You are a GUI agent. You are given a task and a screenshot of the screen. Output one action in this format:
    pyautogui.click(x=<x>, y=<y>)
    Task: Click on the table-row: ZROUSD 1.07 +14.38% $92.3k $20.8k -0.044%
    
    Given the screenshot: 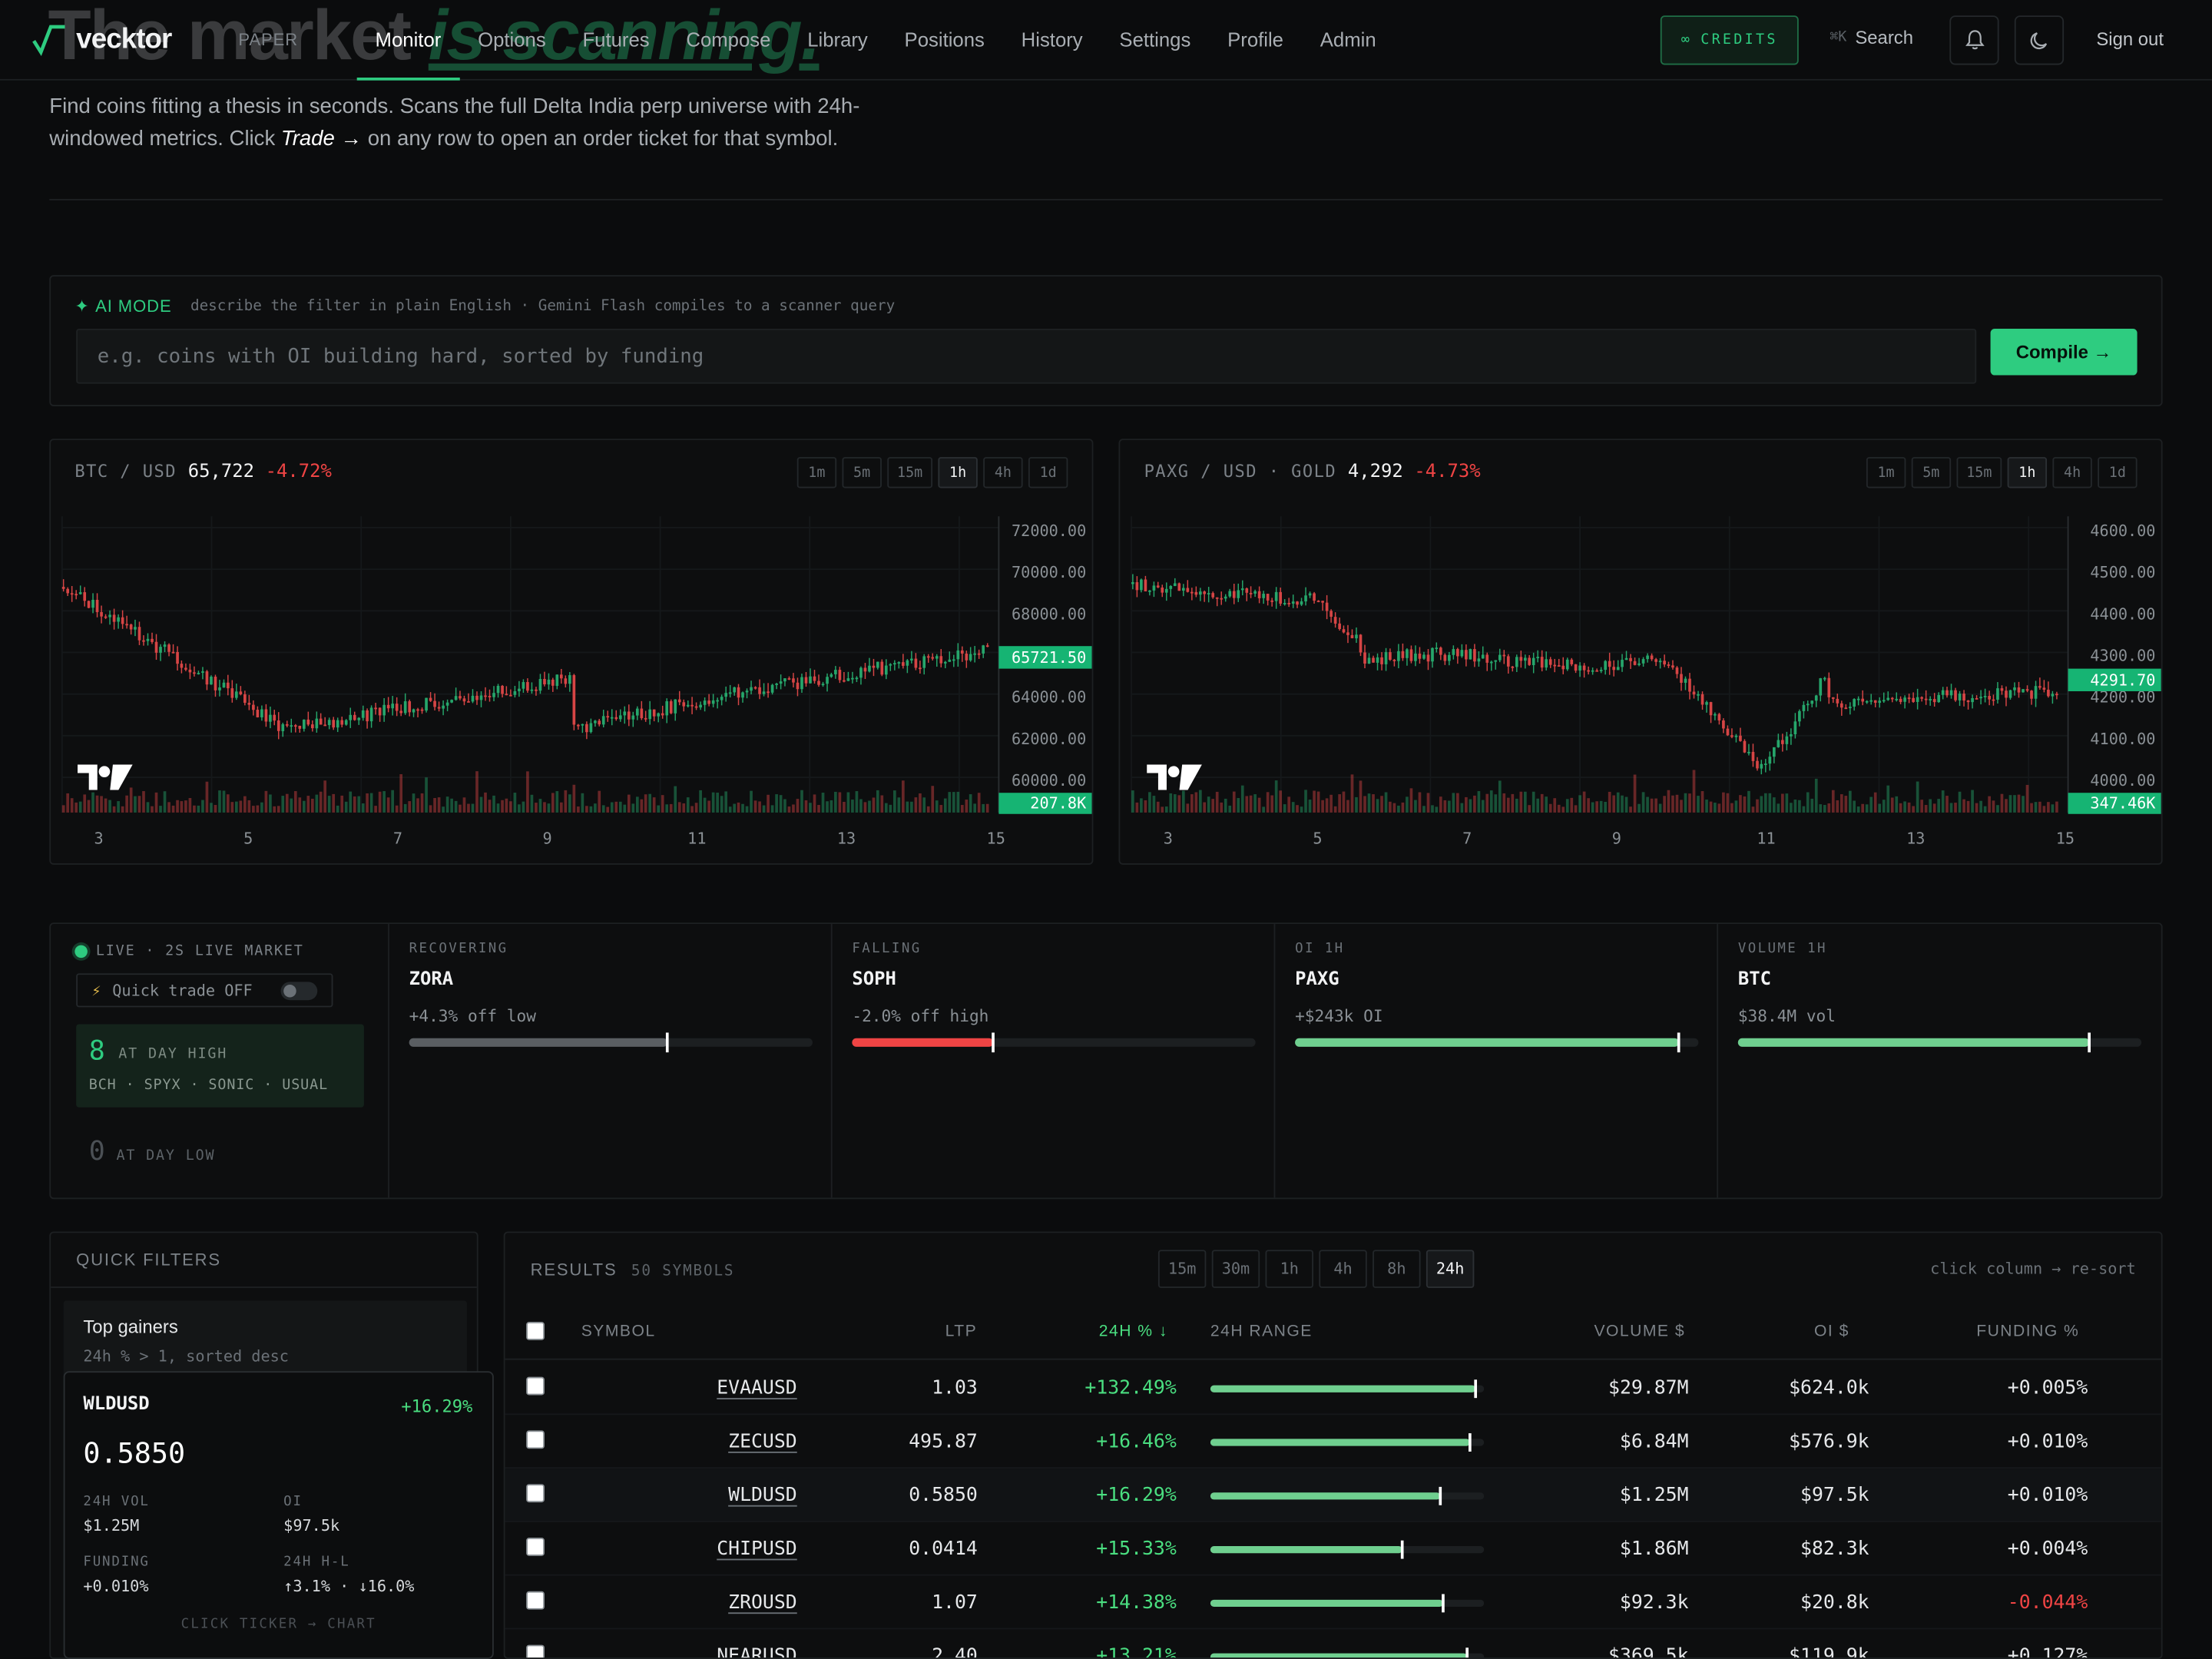 What is the action you would take?
    pyautogui.click(x=1333, y=1603)
    